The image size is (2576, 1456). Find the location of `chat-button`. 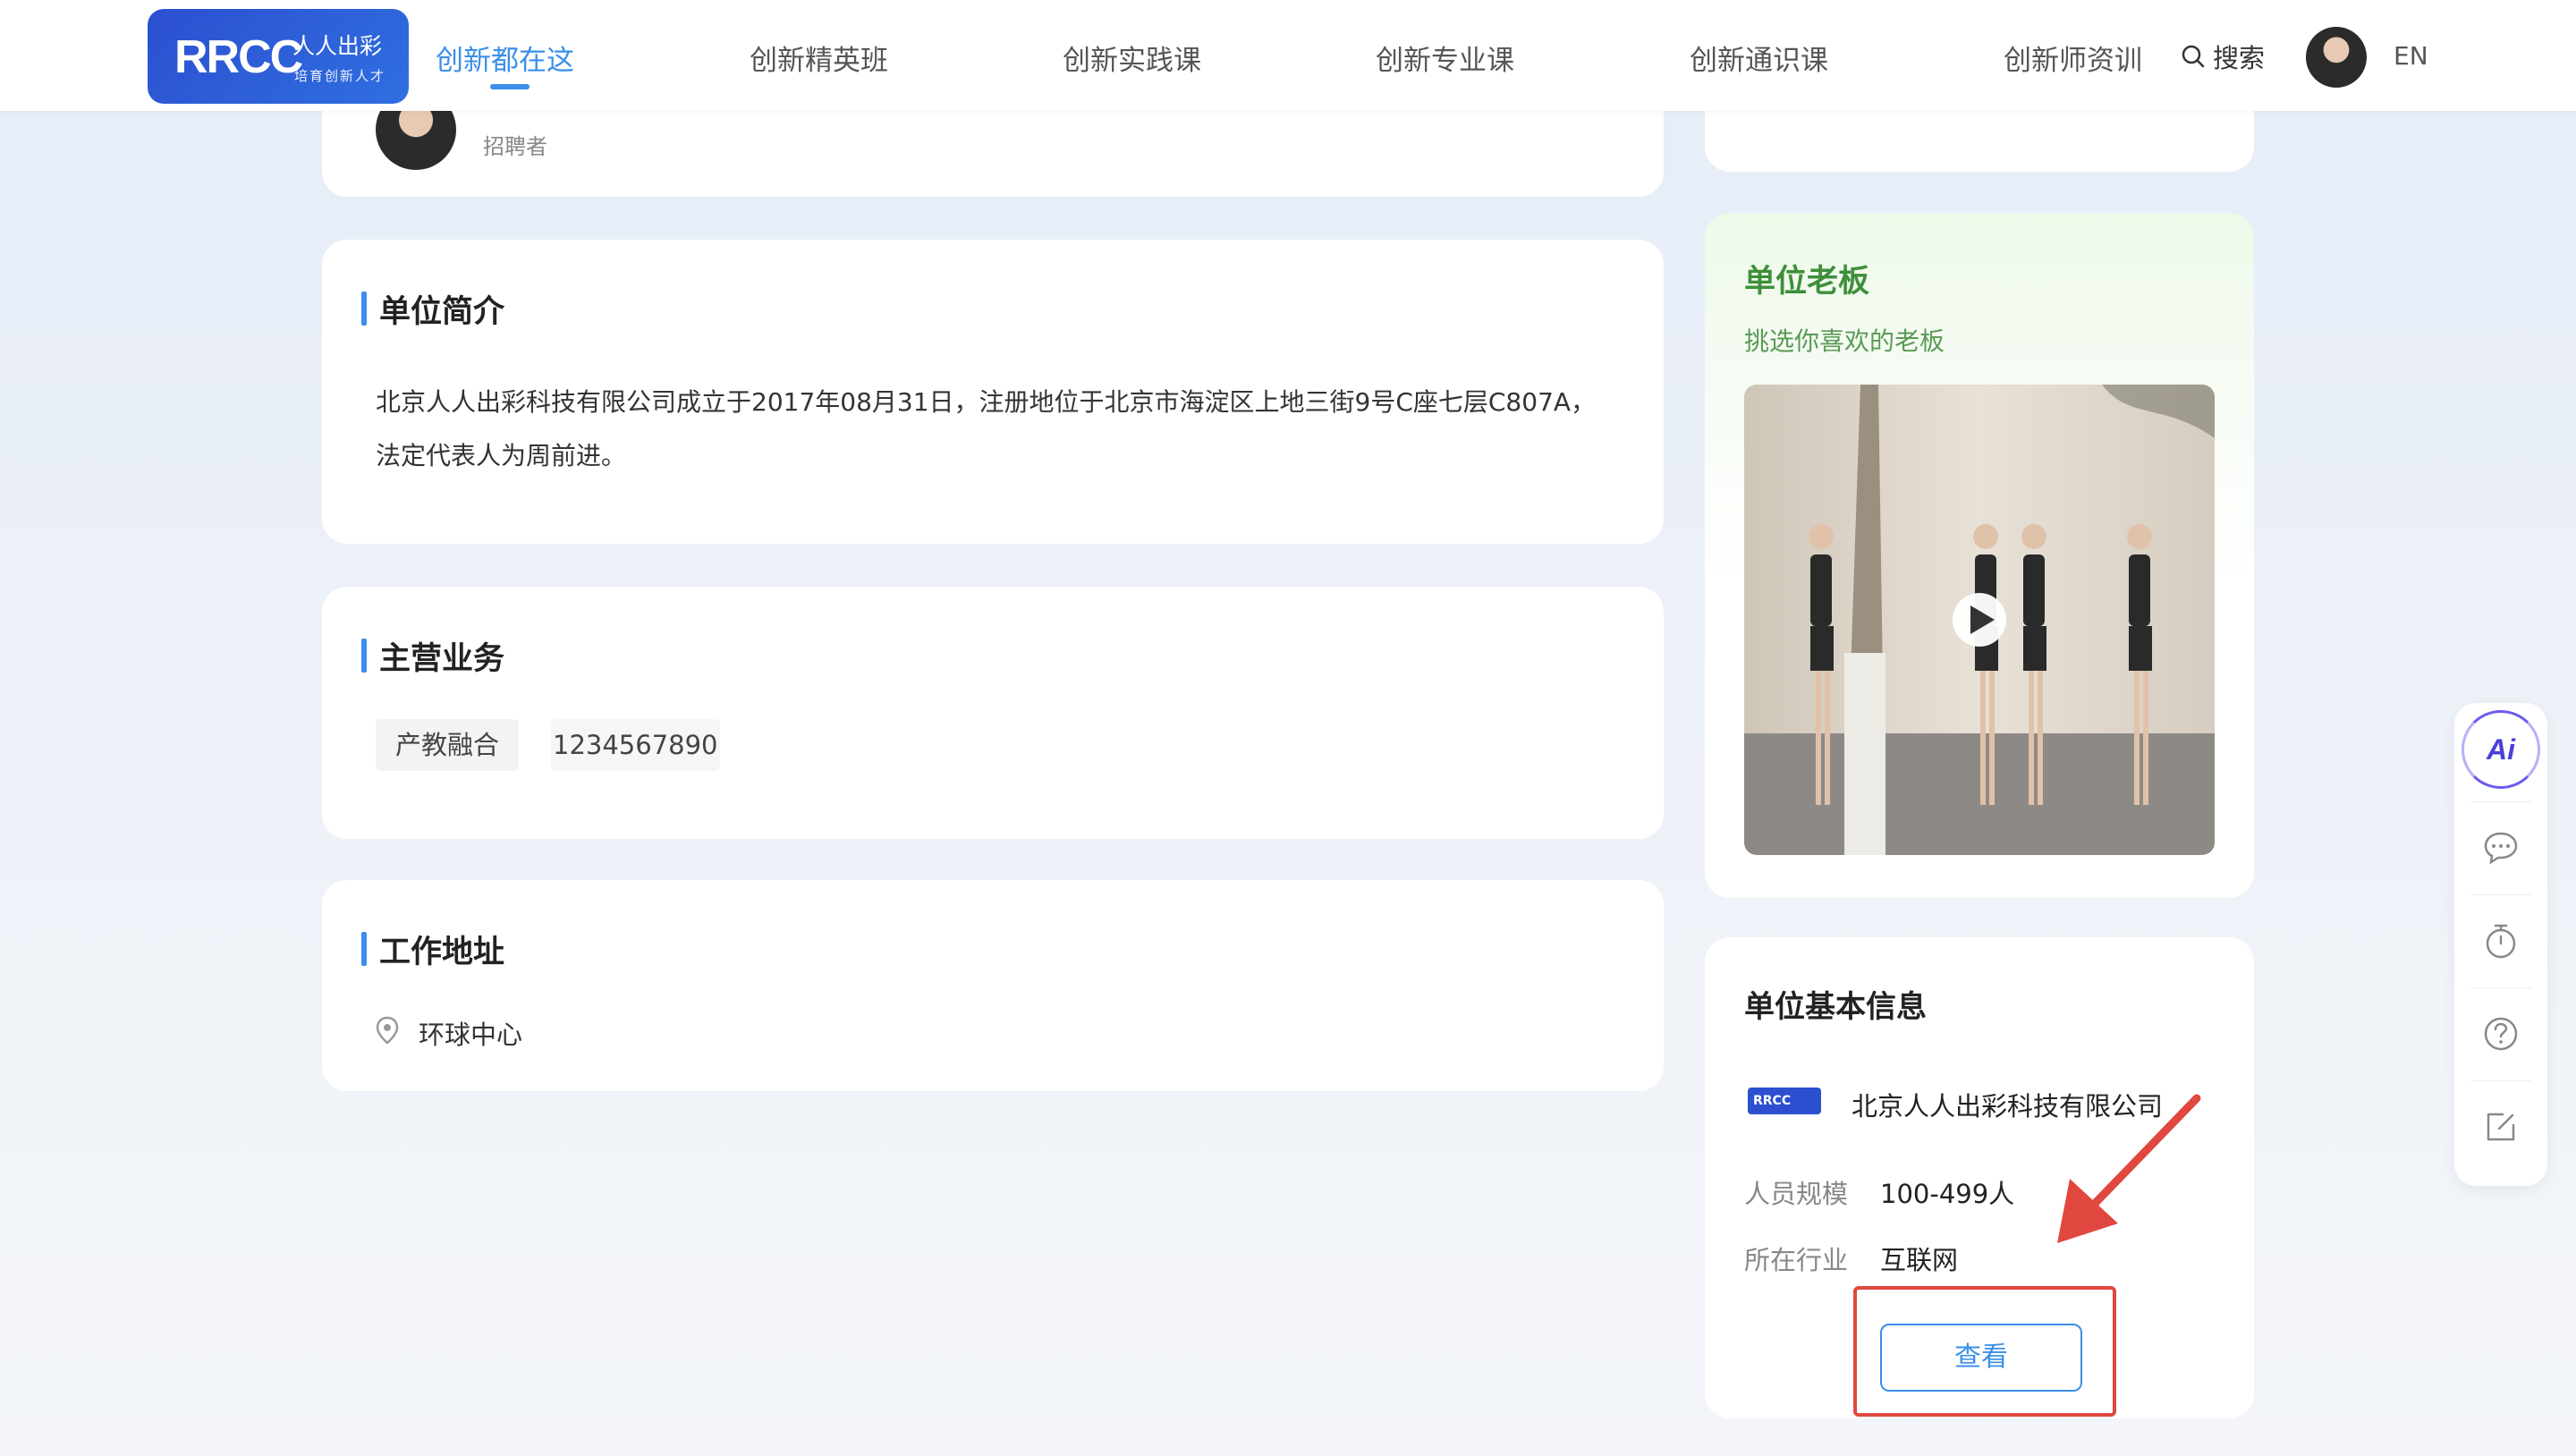

chat-button is located at coordinates (2500, 847).